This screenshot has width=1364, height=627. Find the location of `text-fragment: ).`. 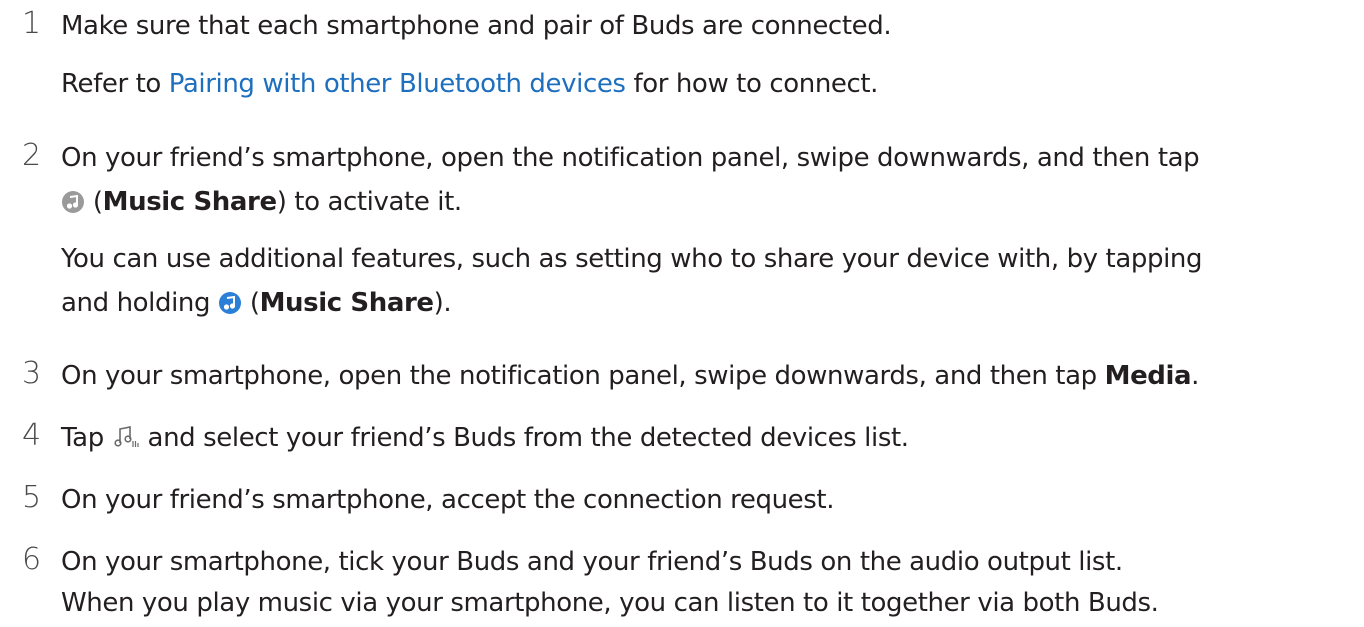

text-fragment: ). is located at coordinates (442, 303).